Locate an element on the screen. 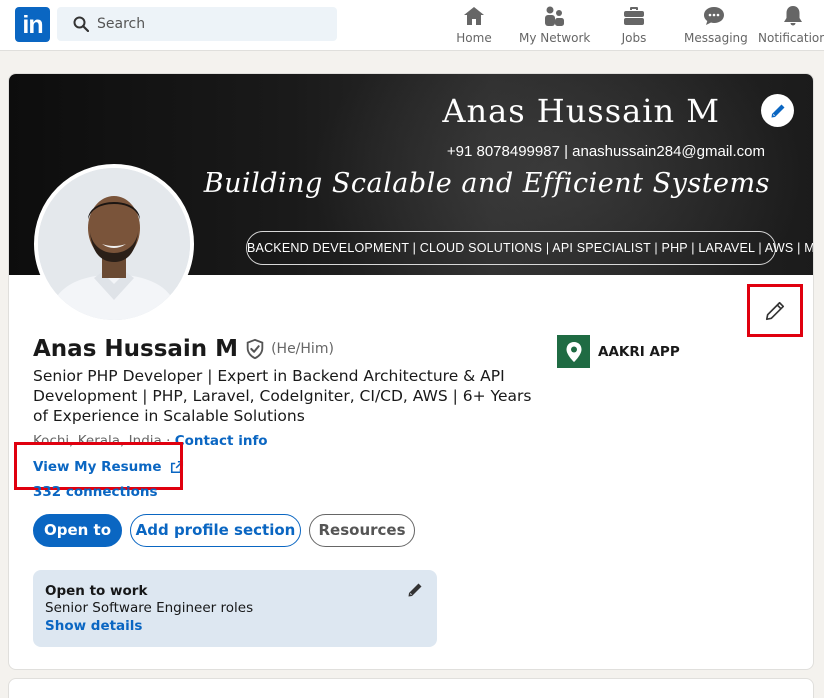  profile-avatar is located at coordinates (114, 244).